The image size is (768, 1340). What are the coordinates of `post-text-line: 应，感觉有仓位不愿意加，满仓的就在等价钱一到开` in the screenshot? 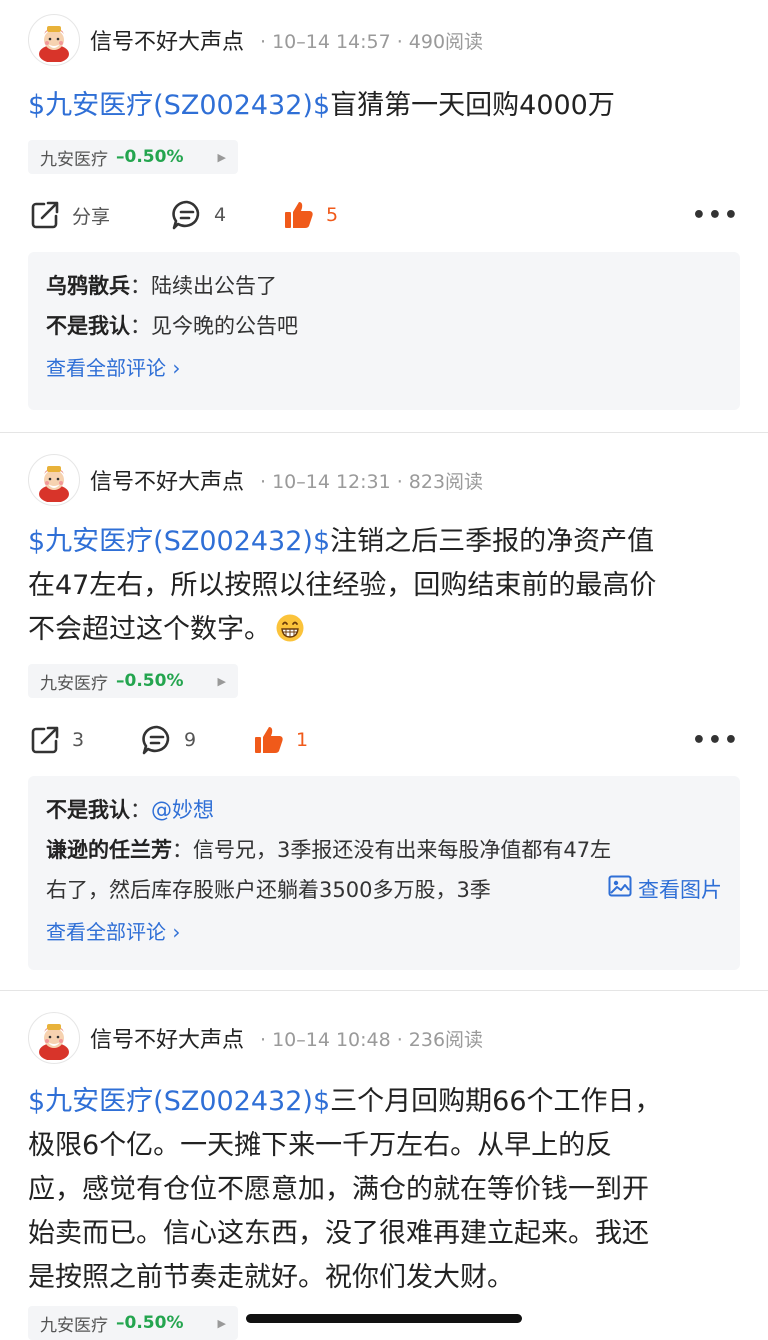 It's located at (338, 1189).